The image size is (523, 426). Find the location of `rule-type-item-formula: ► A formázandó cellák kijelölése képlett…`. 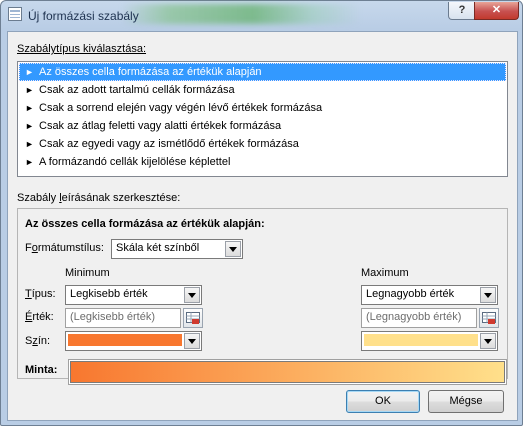

rule-type-item-formula: ► A formázandó cellák kijelölése képlett… is located at coordinates (262, 162).